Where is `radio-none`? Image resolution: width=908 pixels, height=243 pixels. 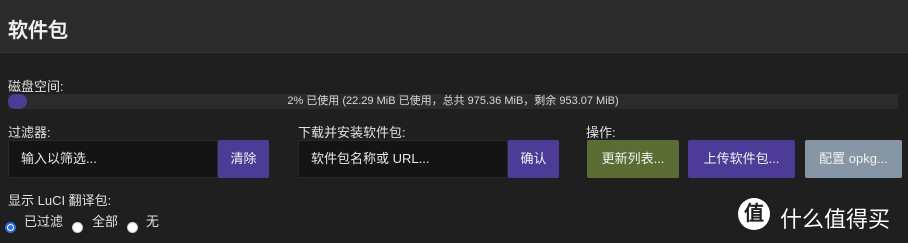
radio-none is located at coordinates (132, 227).